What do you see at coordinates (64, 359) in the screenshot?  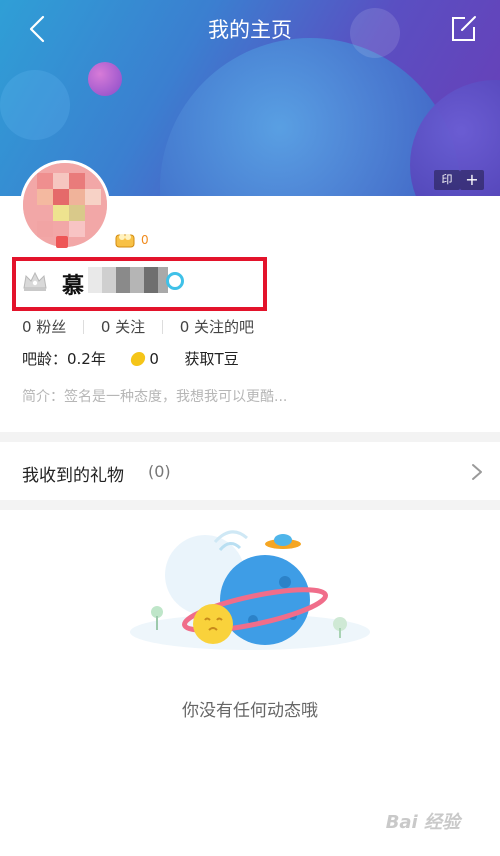 I see `bar-age: 吧龄：0.2年` at bounding box center [64, 359].